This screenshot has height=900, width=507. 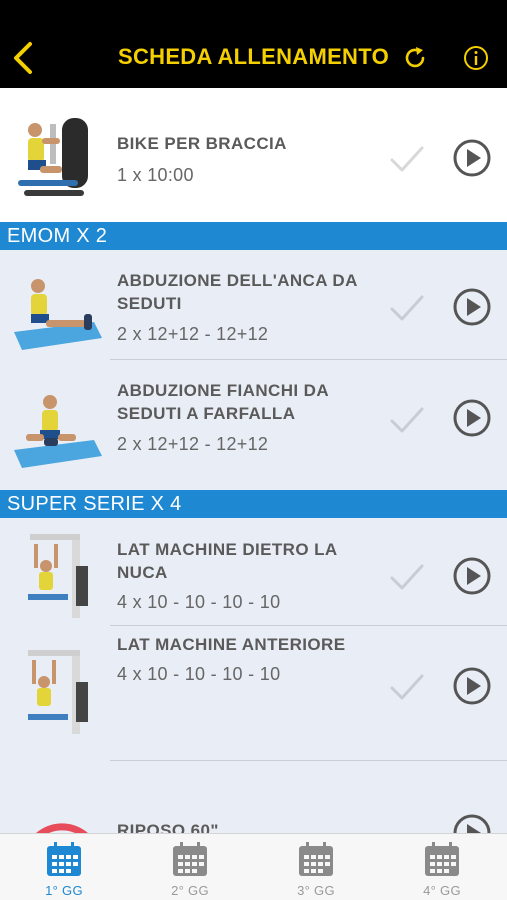 I want to click on exercise-thumbnail-hip-abduction, so click(x=58, y=314).